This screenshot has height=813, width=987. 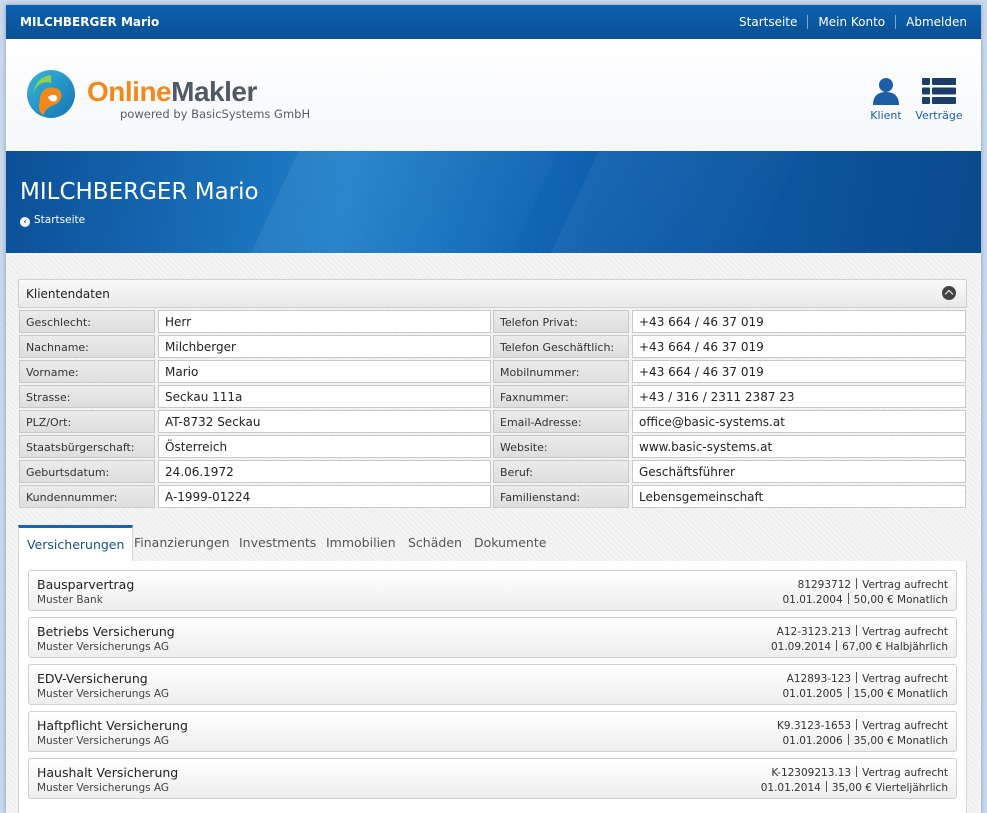 What do you see at coordinates (51, 94) in the screenshot?
I see `logo-badge-icon` at bounding box center [51, 94].